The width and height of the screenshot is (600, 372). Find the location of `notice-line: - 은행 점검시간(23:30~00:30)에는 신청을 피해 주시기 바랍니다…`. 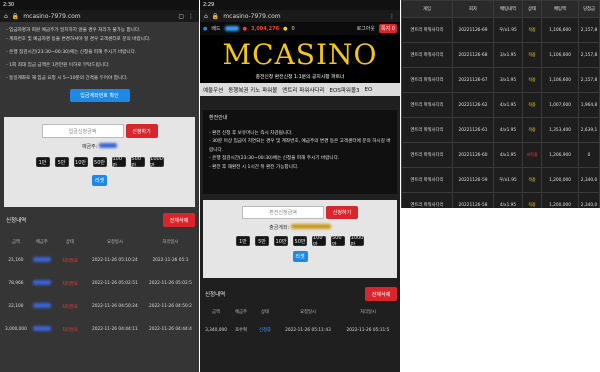

notice-line: - 은행 점검시간(23:30~00:30)에는 신청을 피해 주시기 바랍니다… is located at coordinates (274, 158).